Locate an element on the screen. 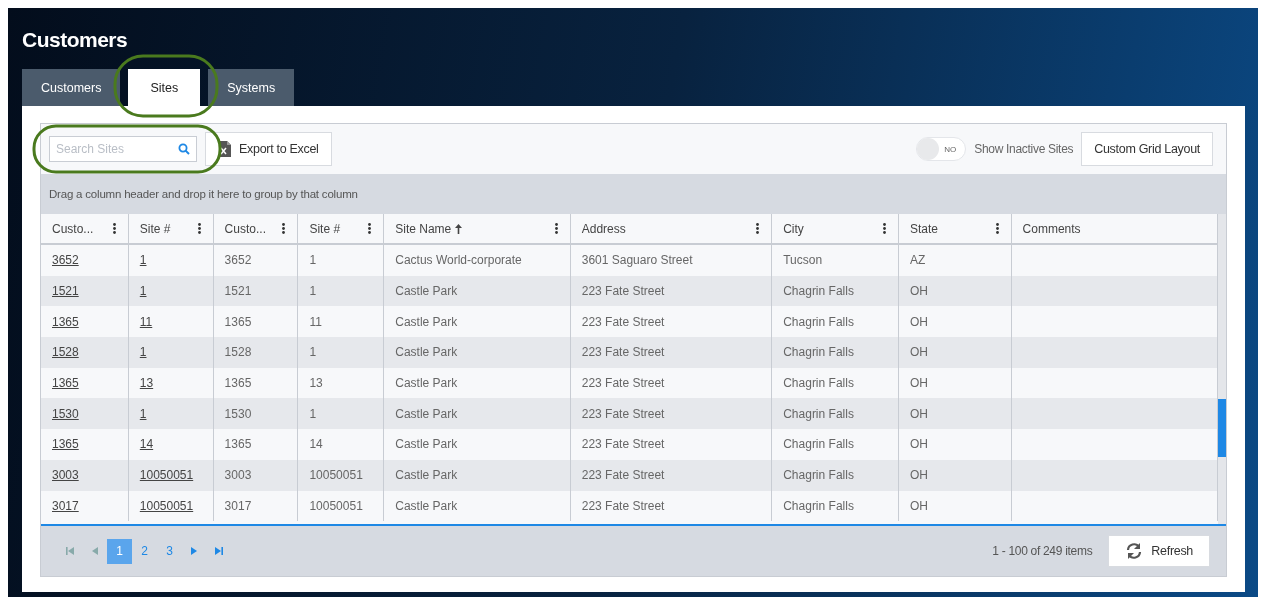 This screenshot has height=605, width=1266. table-cell: 3017 is located at coordinates (238, 505).